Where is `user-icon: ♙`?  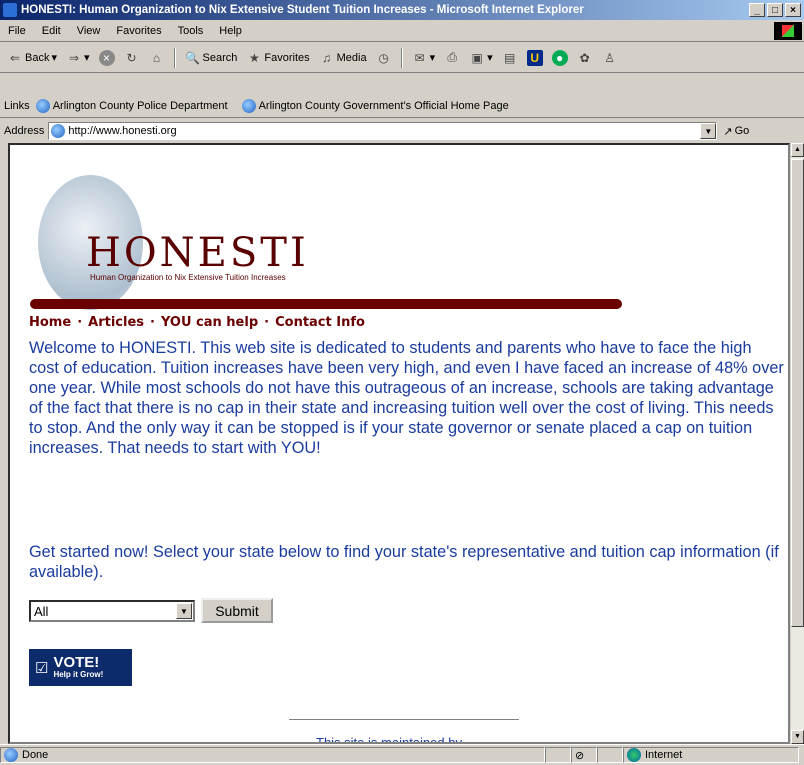
user-icon: ♙ is located at coordinates (610, 57).